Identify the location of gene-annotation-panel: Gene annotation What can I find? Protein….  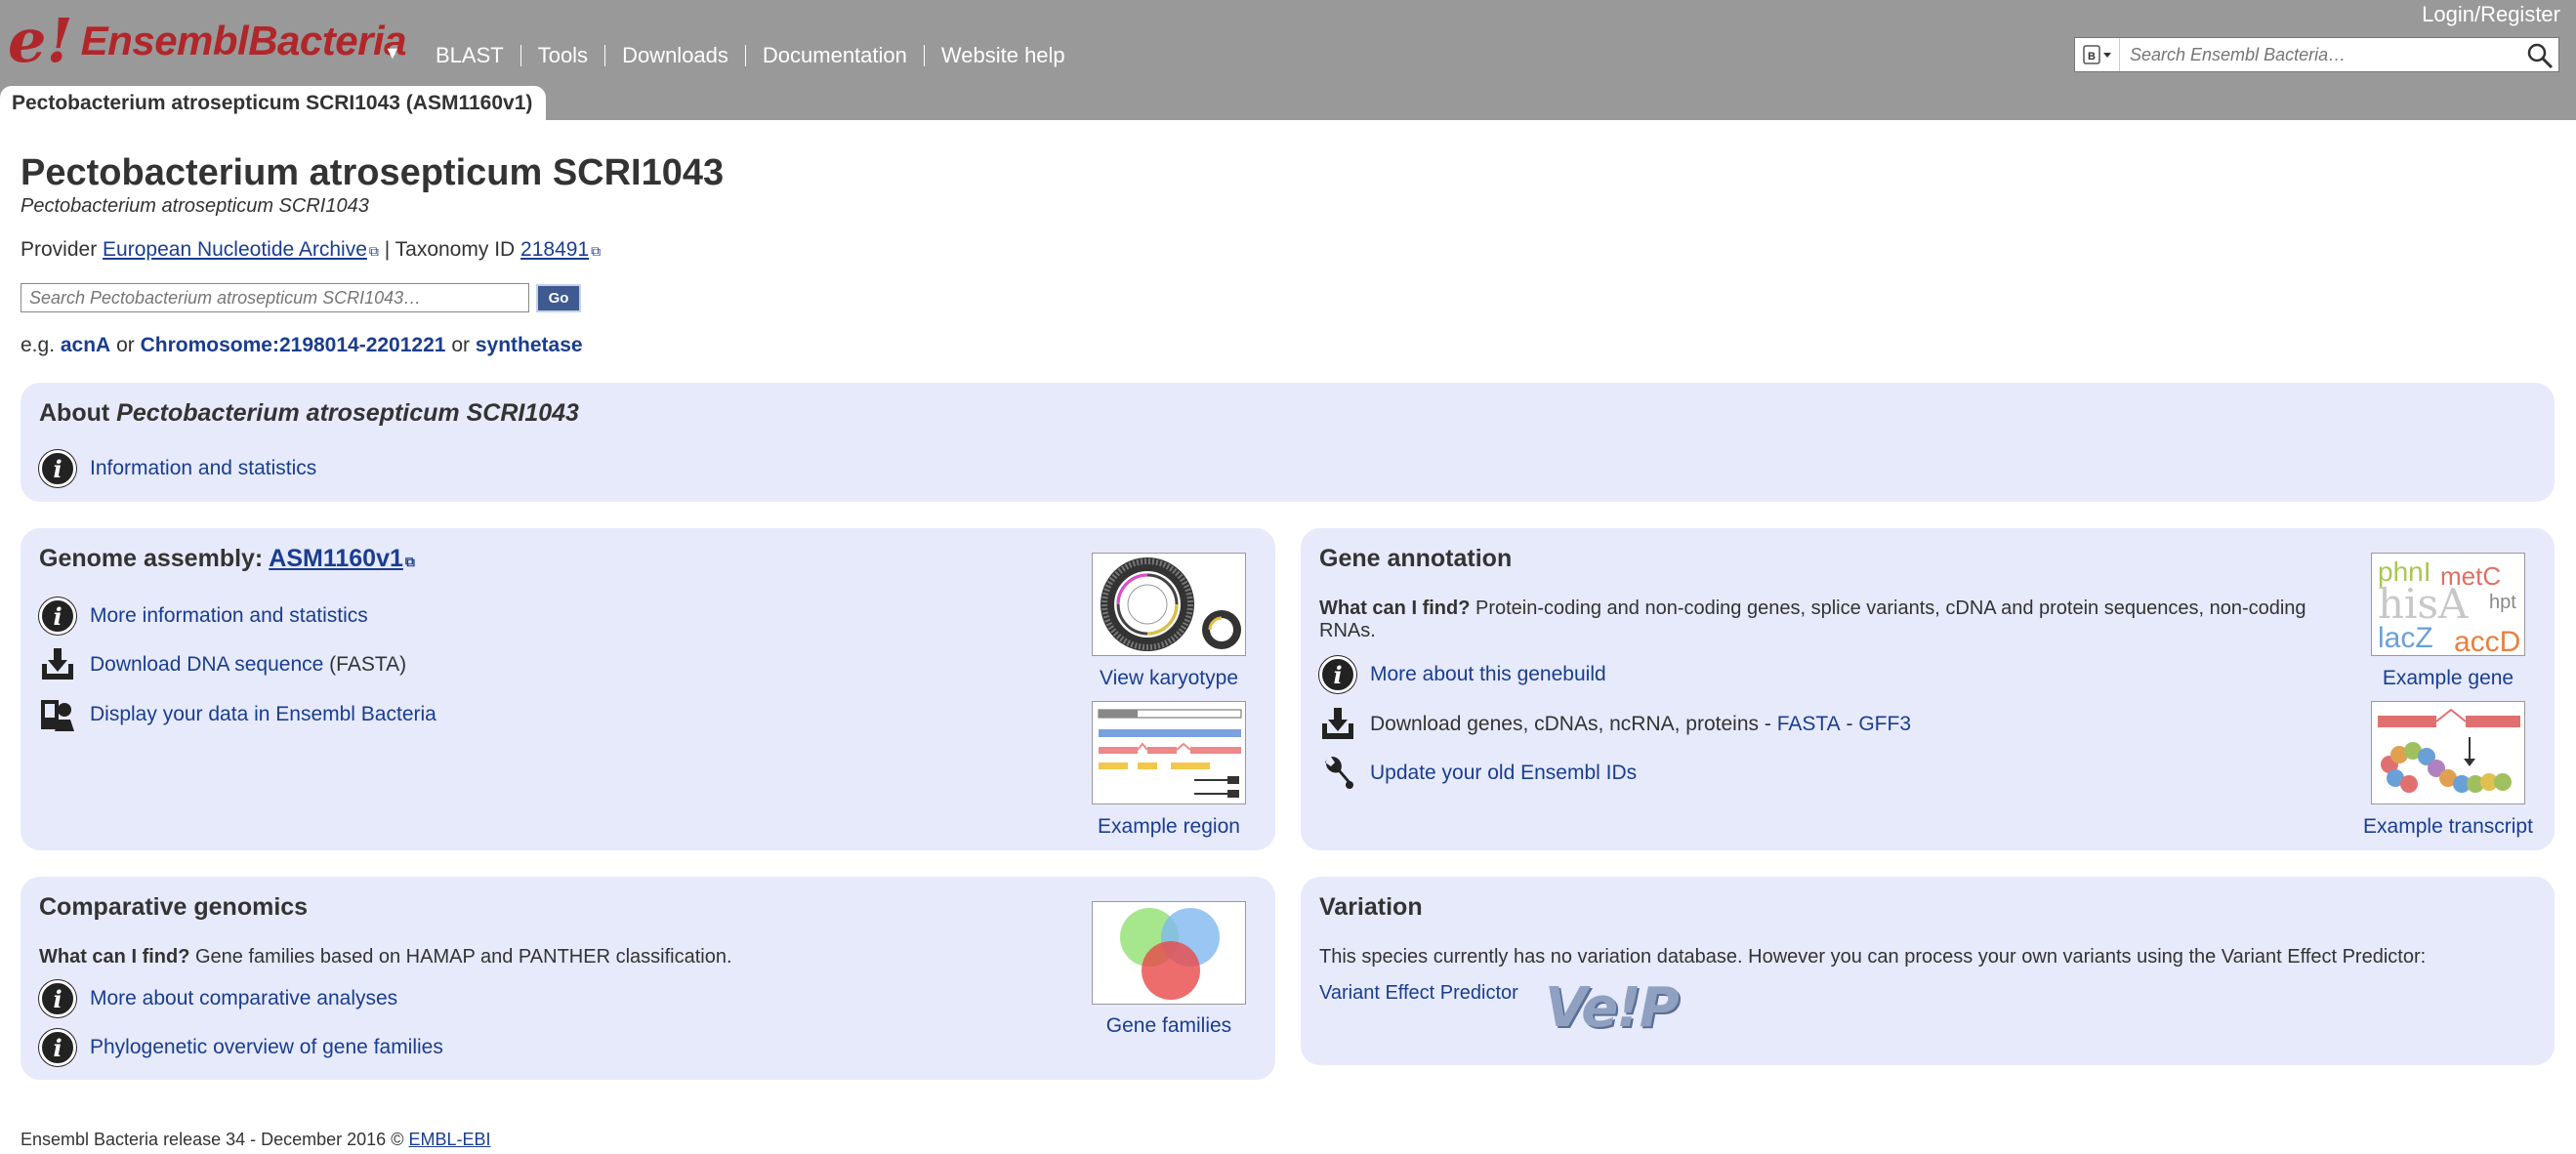
(1928, 689).